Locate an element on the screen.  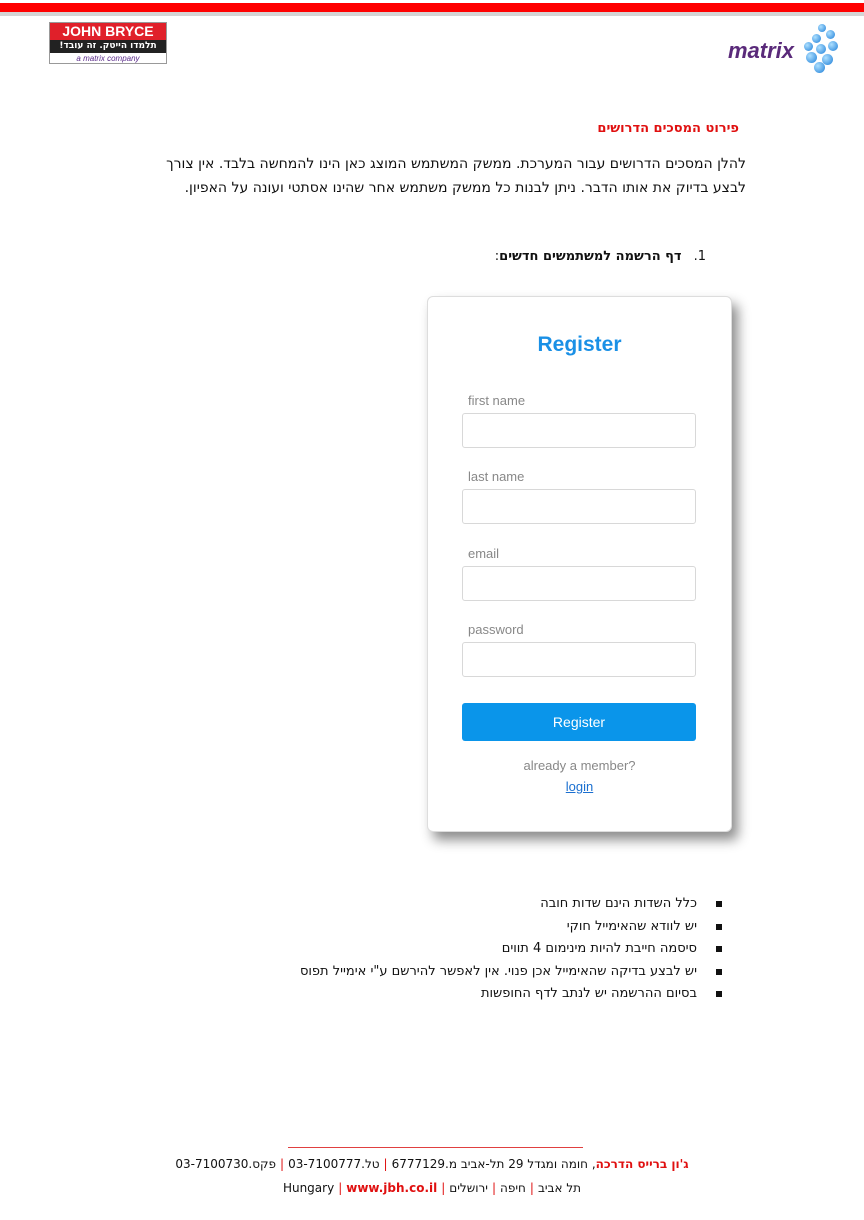
footer-city: תל אביב is located at coordinates (559, 1188).